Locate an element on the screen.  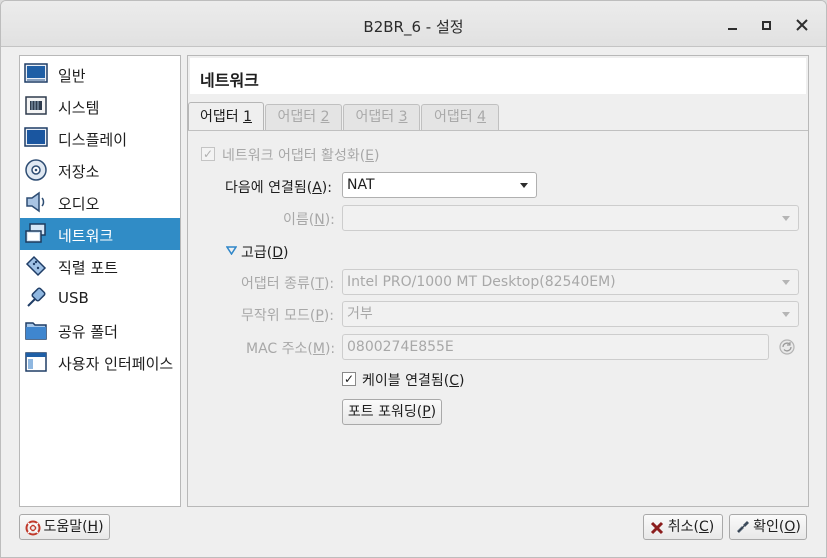
advanced-toggle: 고급(D) is located at coordinates (264, 252).